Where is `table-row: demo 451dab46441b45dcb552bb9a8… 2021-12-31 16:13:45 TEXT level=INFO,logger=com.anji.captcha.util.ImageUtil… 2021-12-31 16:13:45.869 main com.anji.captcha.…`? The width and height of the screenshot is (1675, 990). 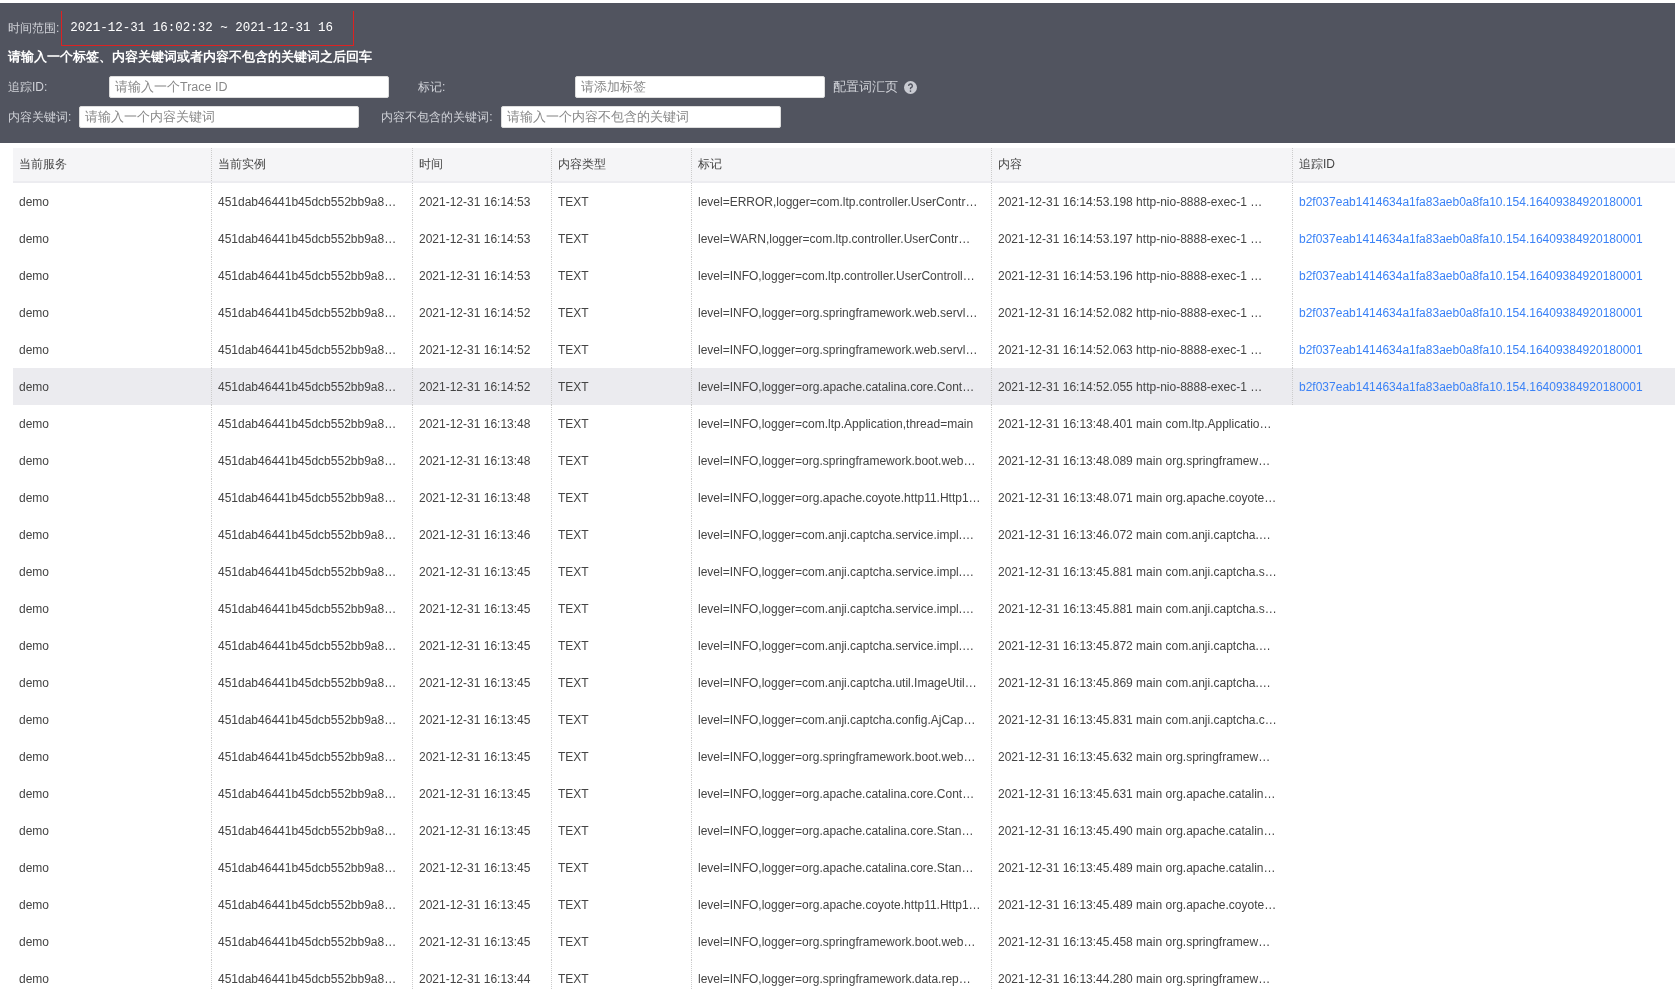
table-row: demo 451dab46441b45dcb552bb9a8… 2021-12-31 16:13:45 TEXT level=INFO,logger=com.anji.captcha.util.ImageUtil… 2021-12-31 16:13:45.869 main com.anji.captcha.… is located at coordinates (844, 682).